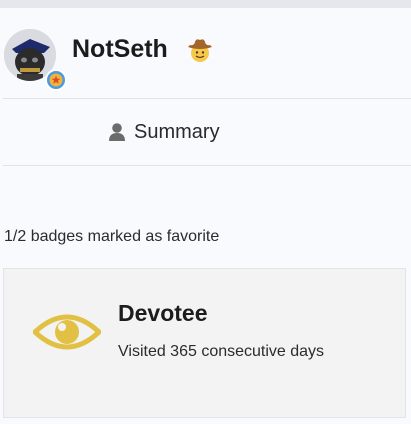 Image resolution: width=411 pixels, height=424 pixels. Describe the element at coordinates (117, 132) in the screenshot. I see `user-icon` at that location.